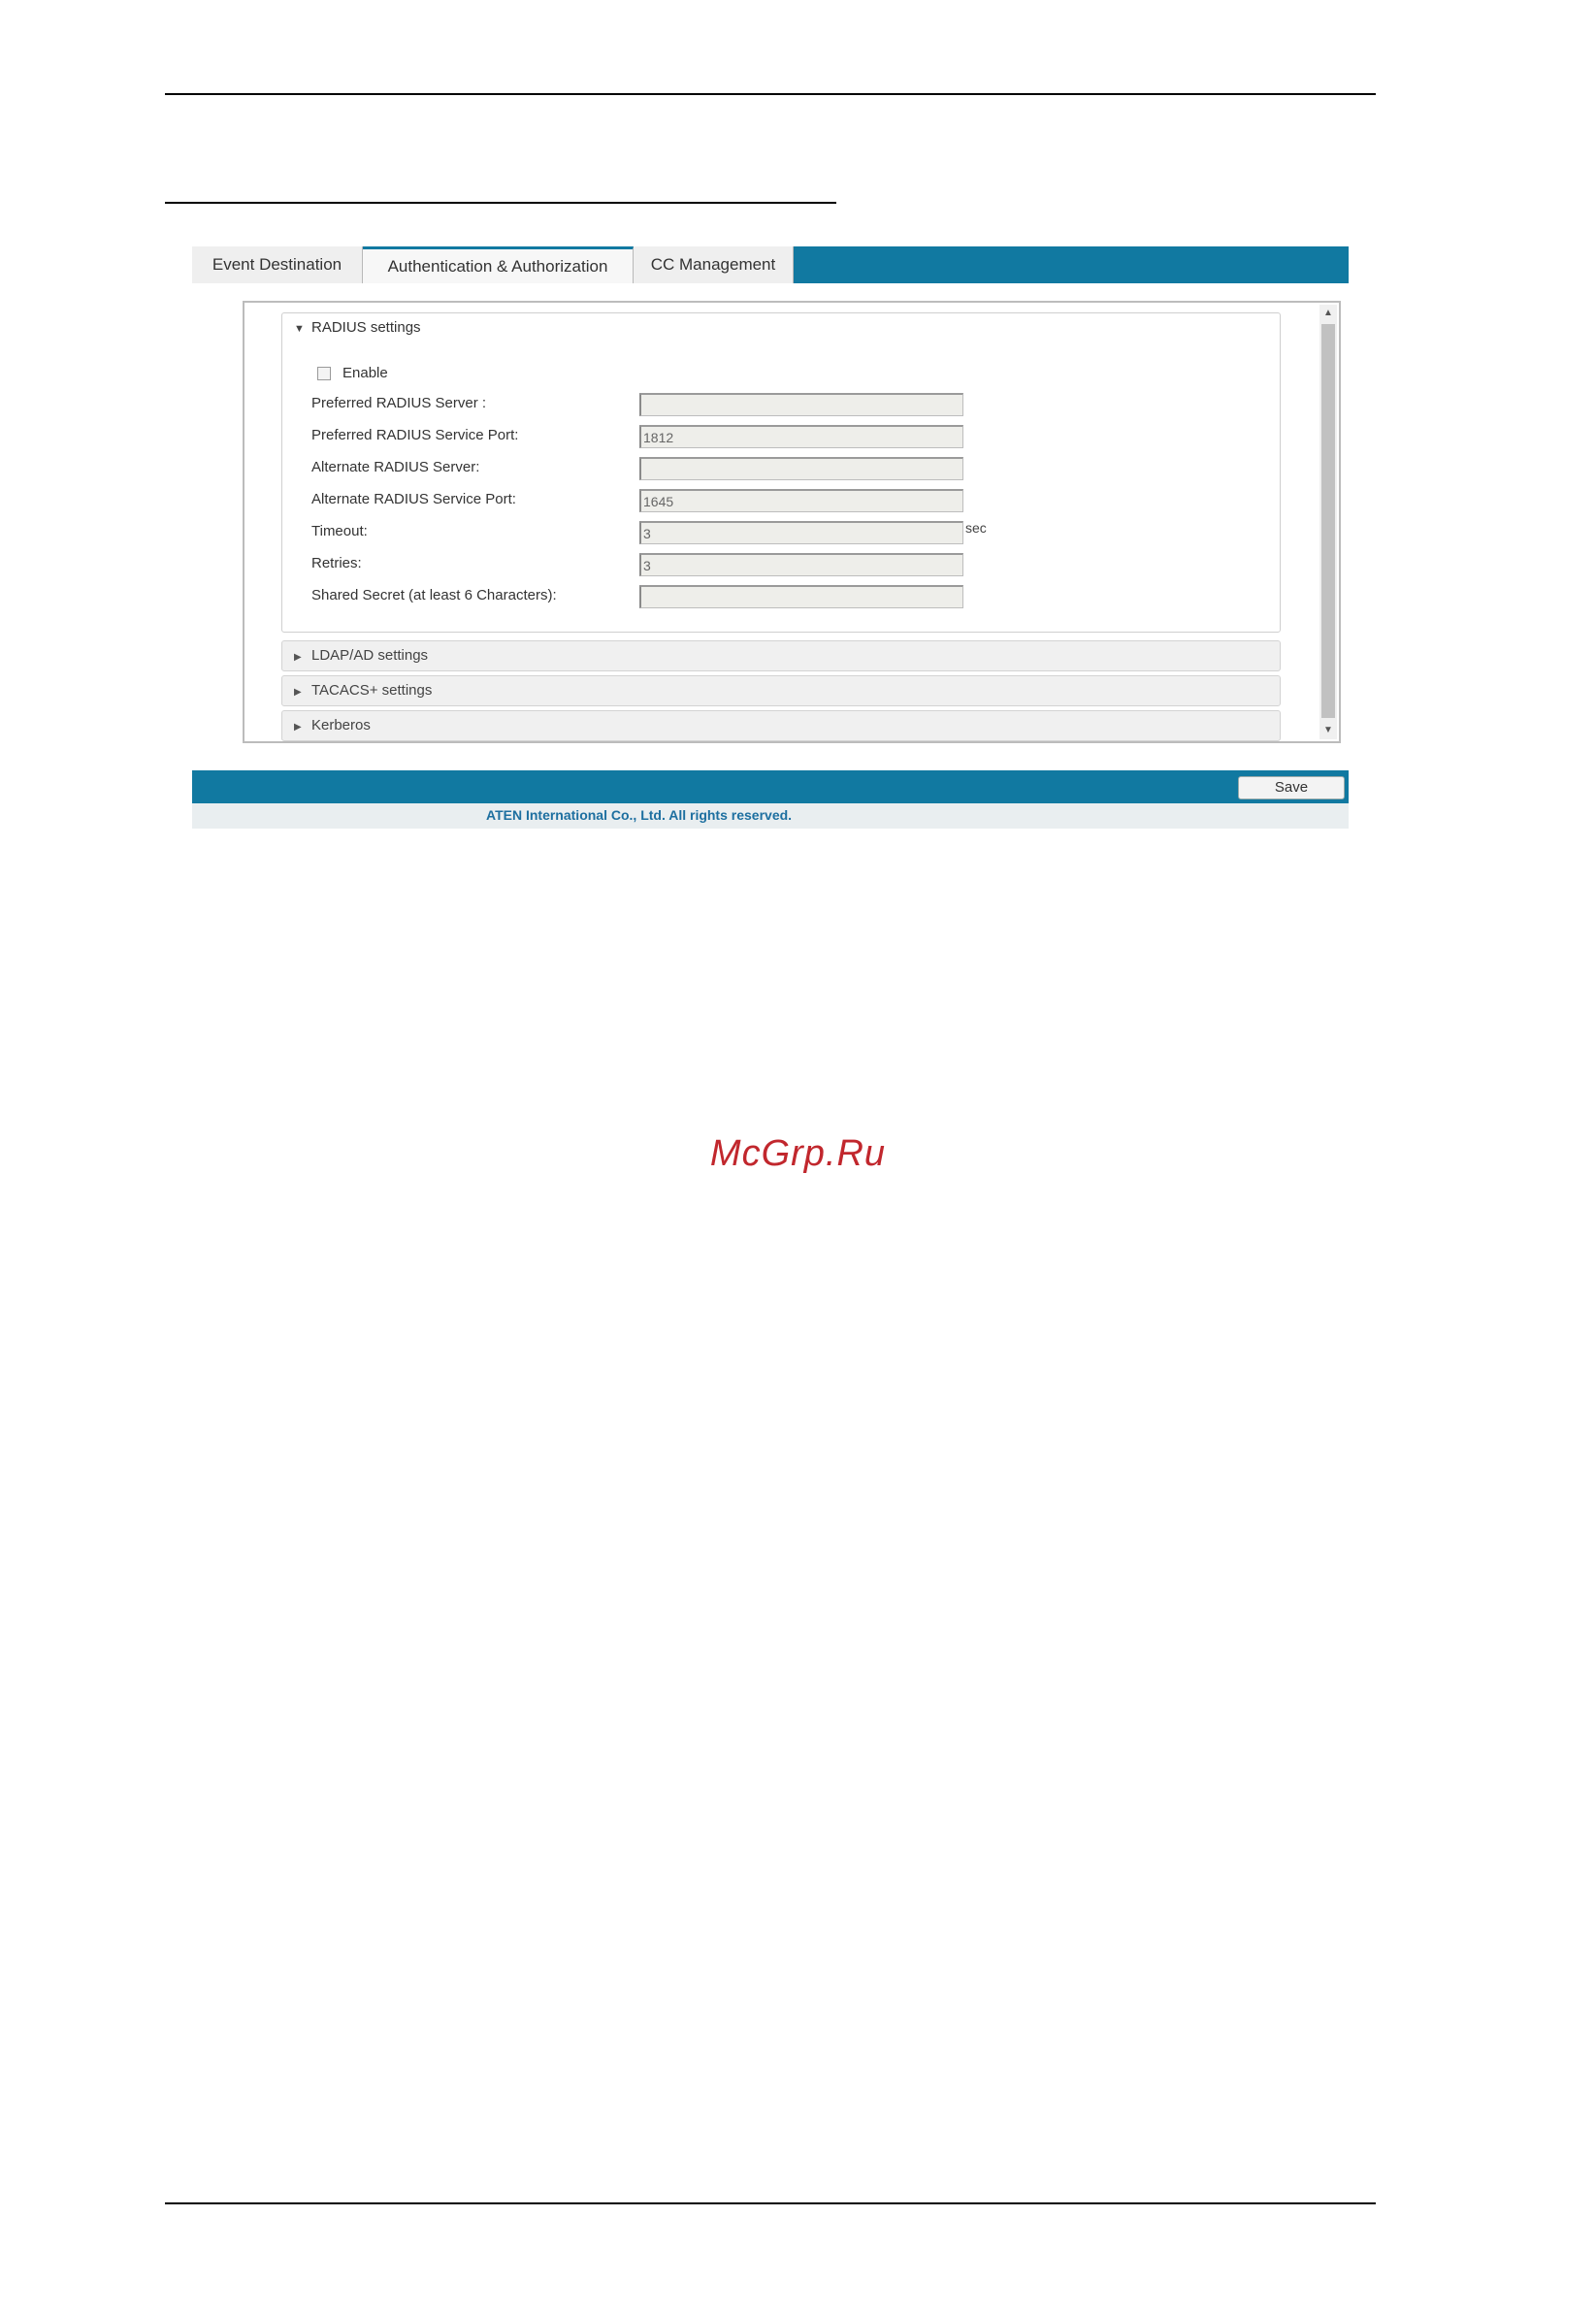 The width and height of the screenshot is (1596, 2314). Describe the element at coordinates (399, 403) in the screenshot. I see `preferred-radius-server-label: Preferred RADIUS Server :` at that location.